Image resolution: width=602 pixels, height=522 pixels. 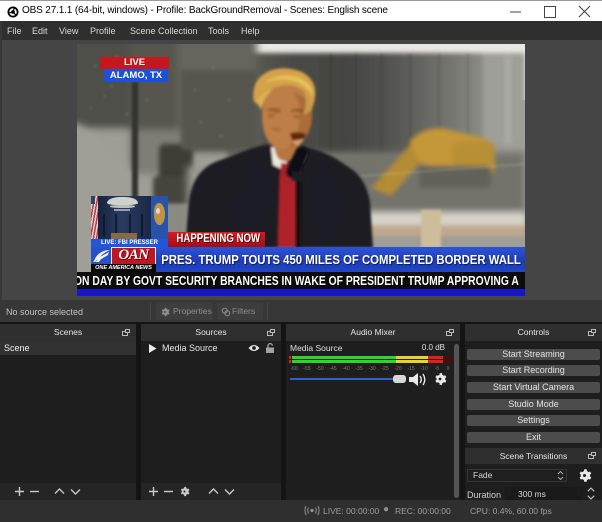 I want to click on svg-text: -30, so click(x=371, y=369).